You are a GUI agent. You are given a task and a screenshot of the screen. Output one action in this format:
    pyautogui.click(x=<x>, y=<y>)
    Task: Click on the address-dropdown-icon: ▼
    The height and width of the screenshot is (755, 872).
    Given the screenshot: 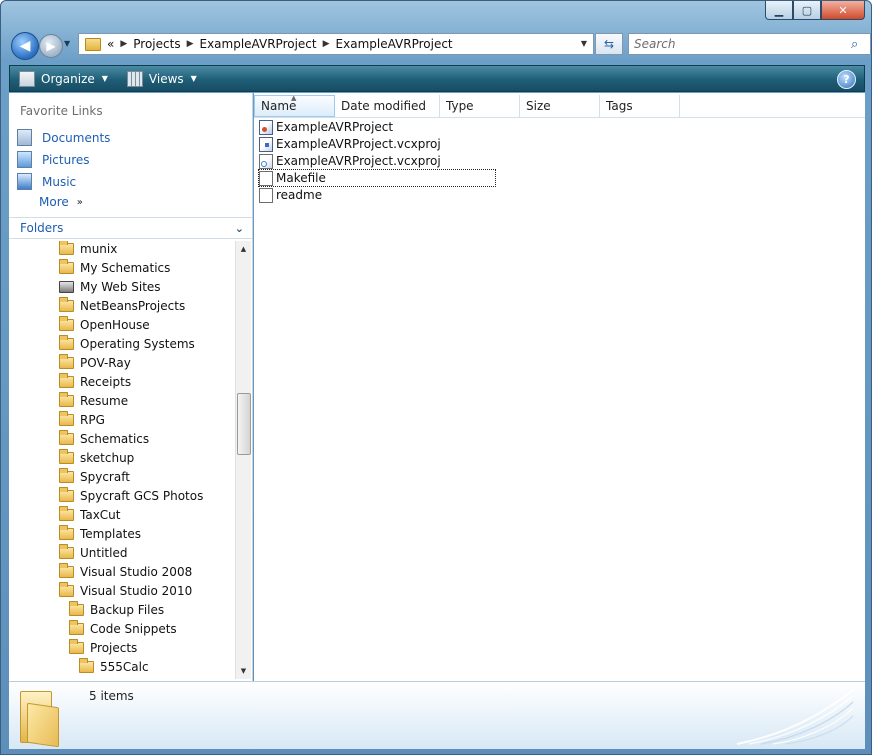 What is the action you would take?
    pyautogui.click(x=584, y=43)
    